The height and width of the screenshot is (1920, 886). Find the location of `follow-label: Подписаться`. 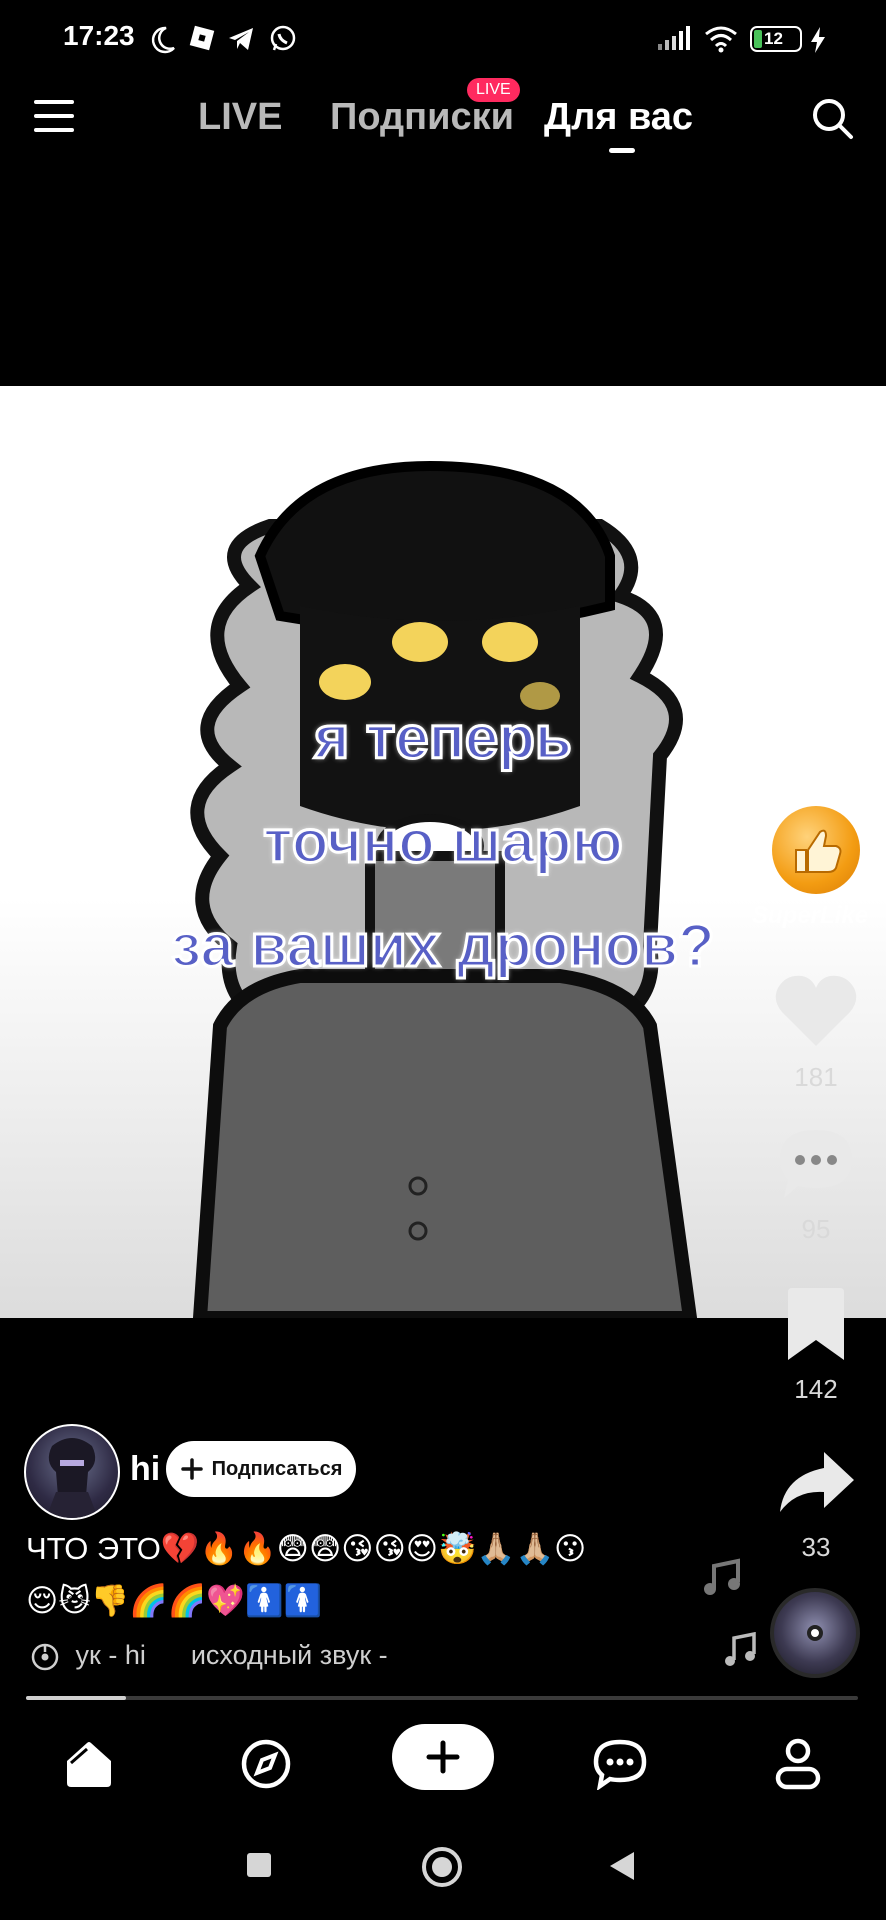

follow-label: Подписаться is located at coordinates (277, 1468).